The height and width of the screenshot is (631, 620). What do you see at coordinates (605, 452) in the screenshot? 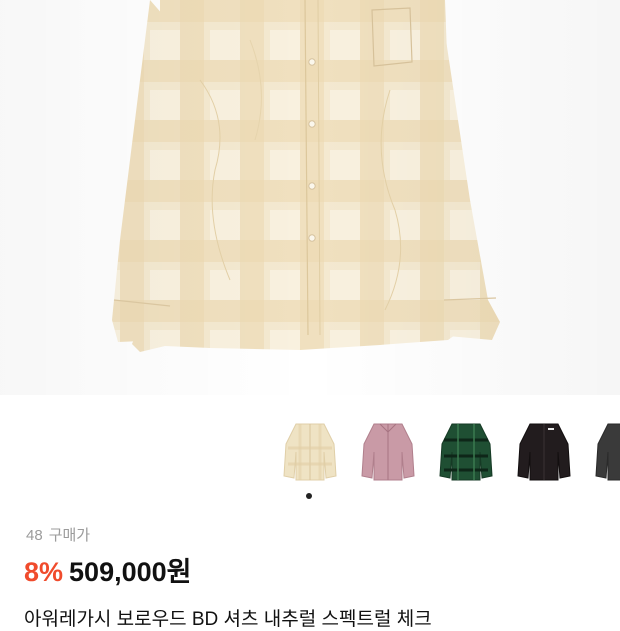
I see `thumbnail-charcoal` at bounding box center [605, 452].